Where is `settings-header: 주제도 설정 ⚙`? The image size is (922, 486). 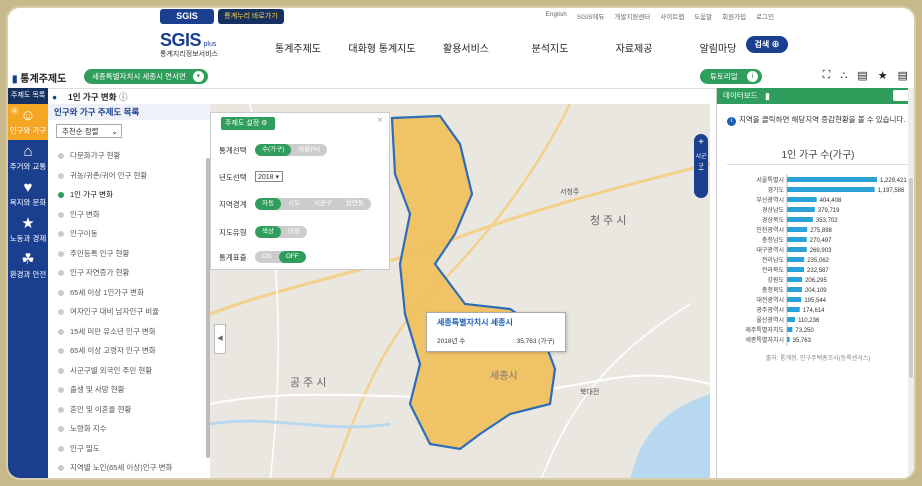 settings-header: 주제도 설정 ⚙ is located at coordinates (248, 123).